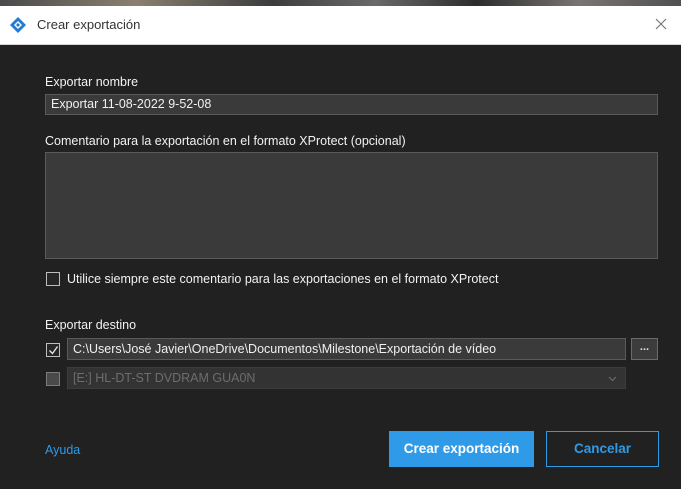  I want to click on destination-folder-checkbox, so click(53, 350).